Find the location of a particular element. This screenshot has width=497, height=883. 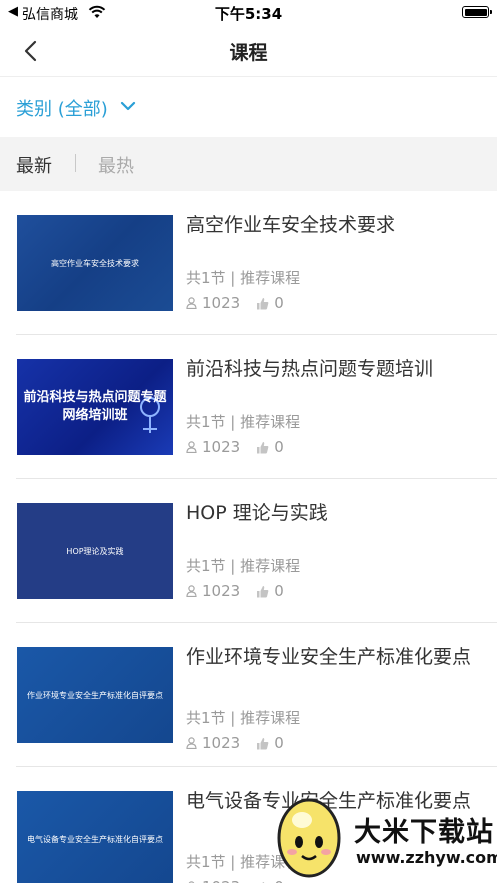

thumbnail-text: 电气设备专业安全生产标准化自评要点 is located at coordinates (95, 839).